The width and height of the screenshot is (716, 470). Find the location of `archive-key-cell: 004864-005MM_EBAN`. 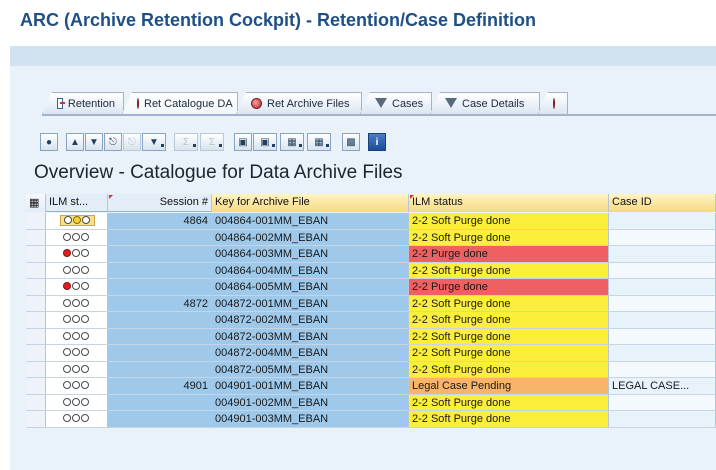

archive-key-cell: 004864-005MM_EBAN is located at coordinates (310, 287).